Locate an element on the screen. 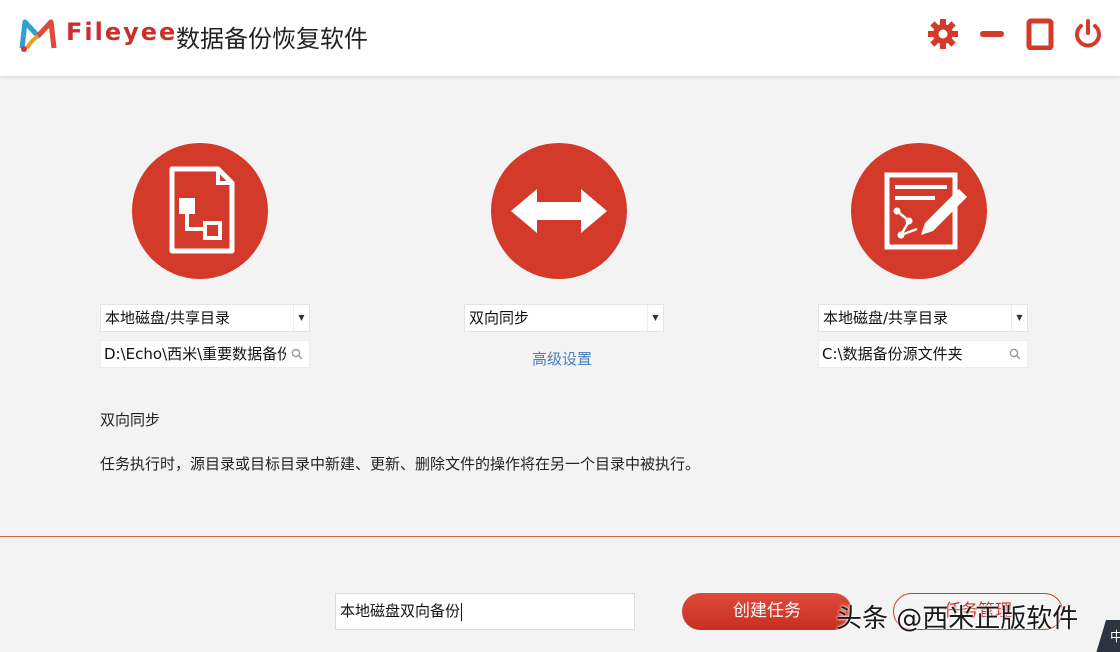 Image resolution: width=1120 pixels, height=652 pixels. edit-document-icon is located at coordinates (925, 211).